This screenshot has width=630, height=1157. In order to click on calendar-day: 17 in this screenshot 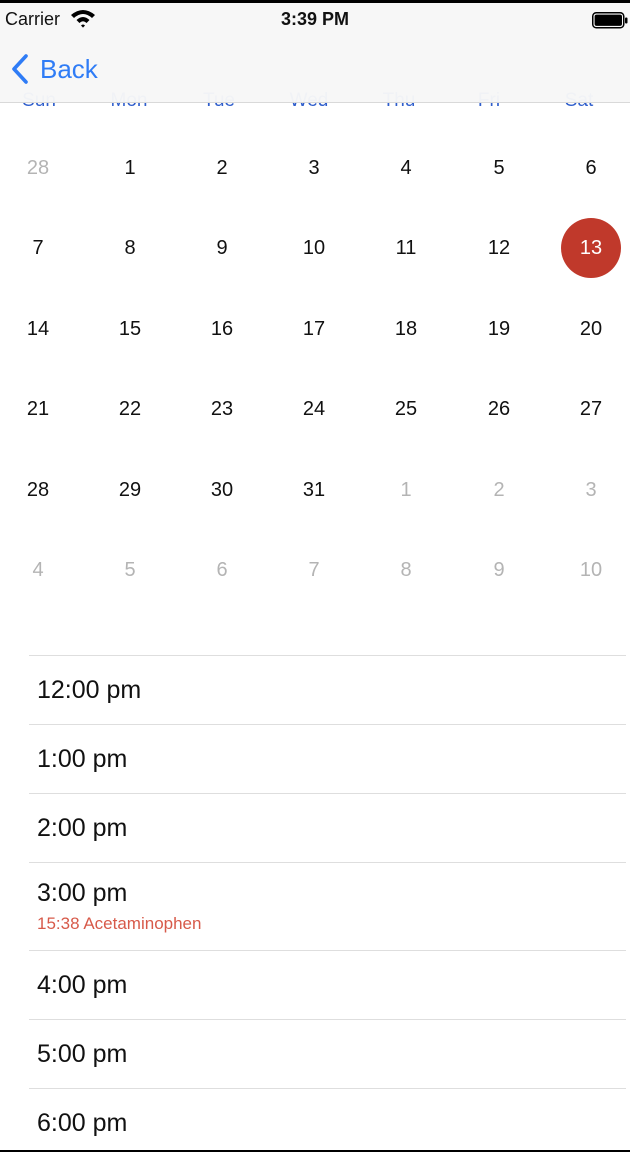, I will do `click(314, 329)`.